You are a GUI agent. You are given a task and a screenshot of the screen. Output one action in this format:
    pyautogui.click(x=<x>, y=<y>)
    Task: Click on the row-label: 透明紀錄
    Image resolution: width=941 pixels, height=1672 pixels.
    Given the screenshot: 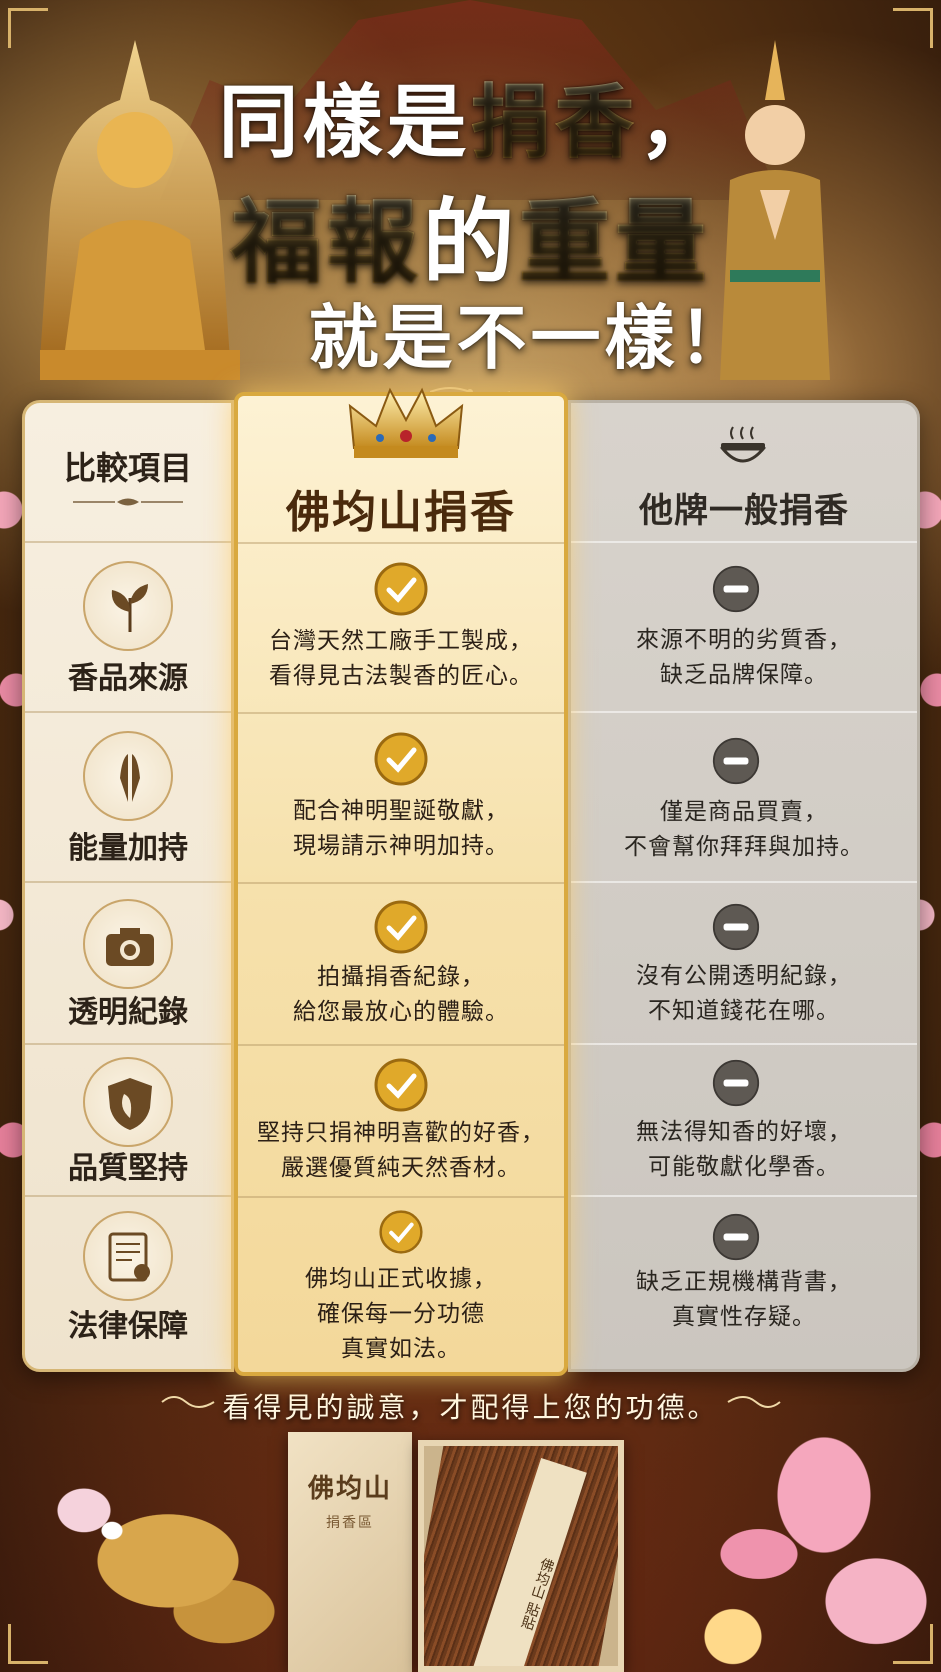 What is the action you would take?
    pyautogui.click(x=128, y=1012)
    